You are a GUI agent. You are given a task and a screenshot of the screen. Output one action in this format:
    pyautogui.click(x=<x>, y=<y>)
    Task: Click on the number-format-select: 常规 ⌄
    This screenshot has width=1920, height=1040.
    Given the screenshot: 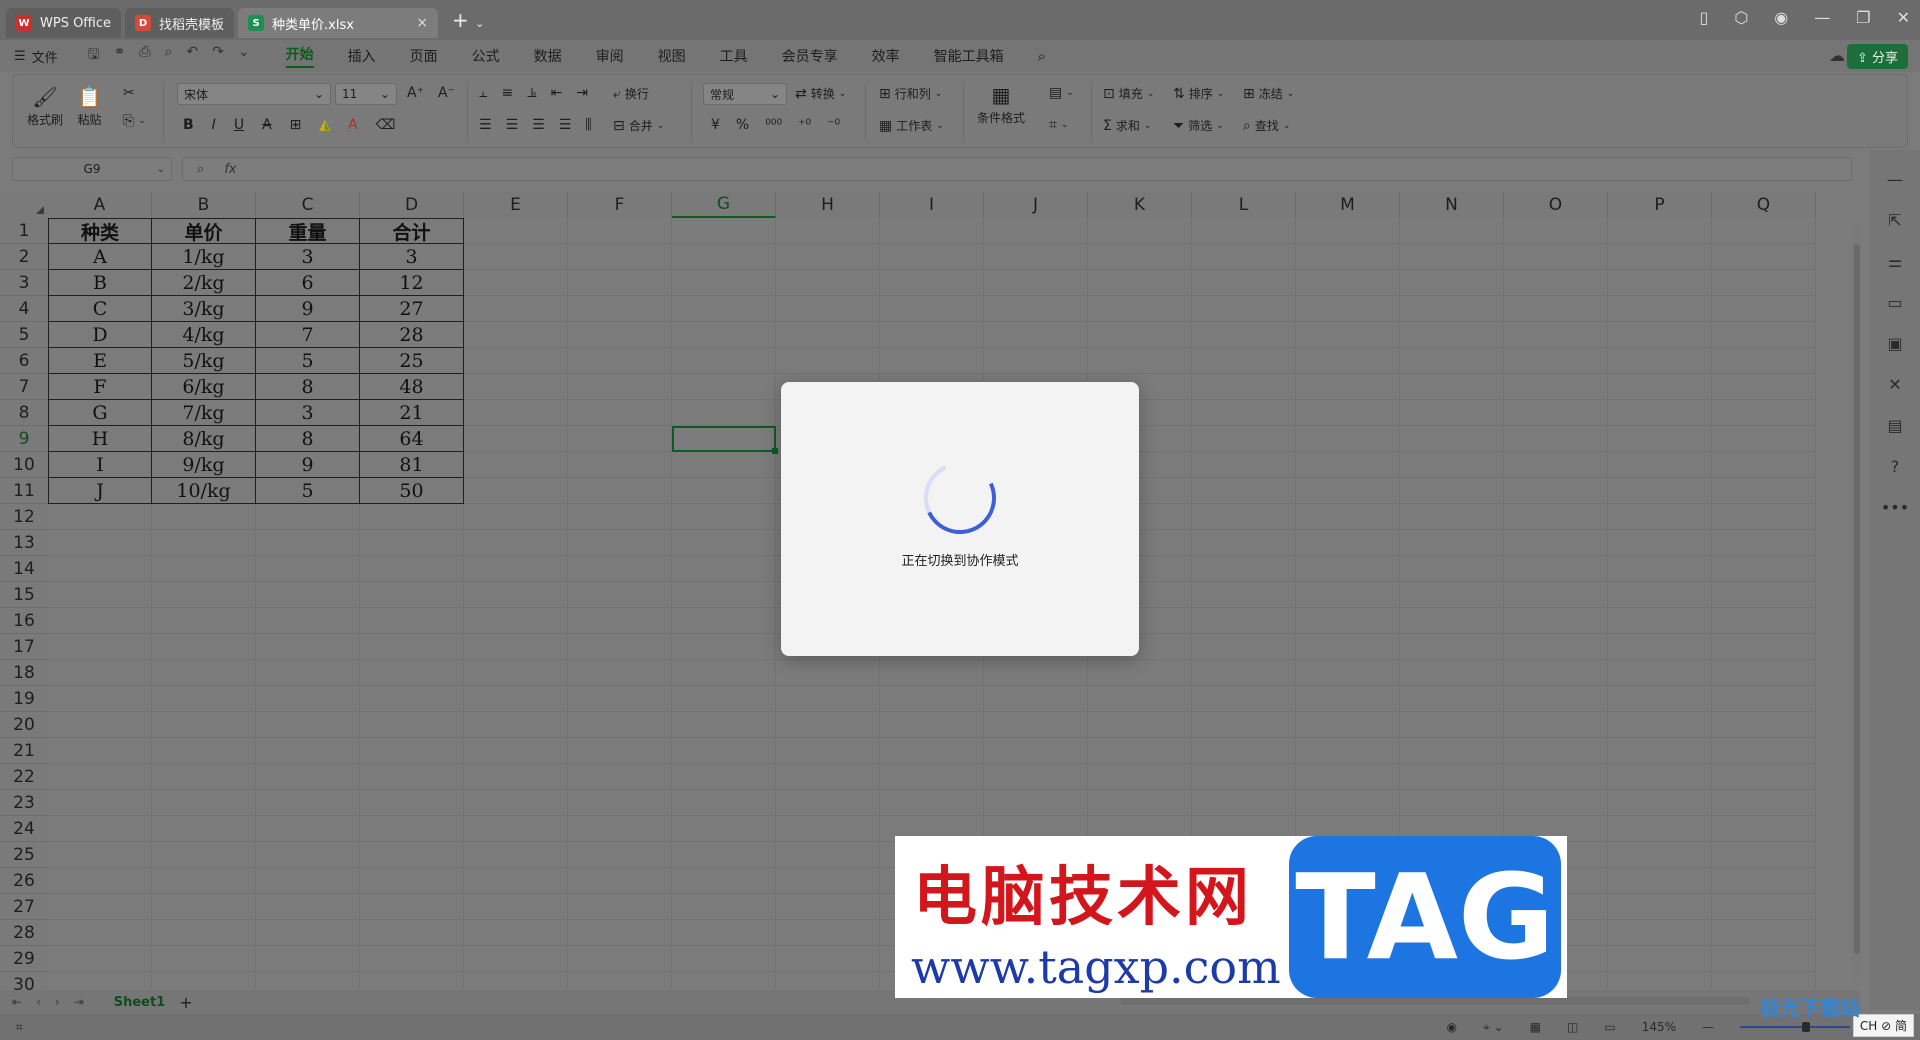 What is the action you would take?
    pyautogui.click(x=745, y=94)
    